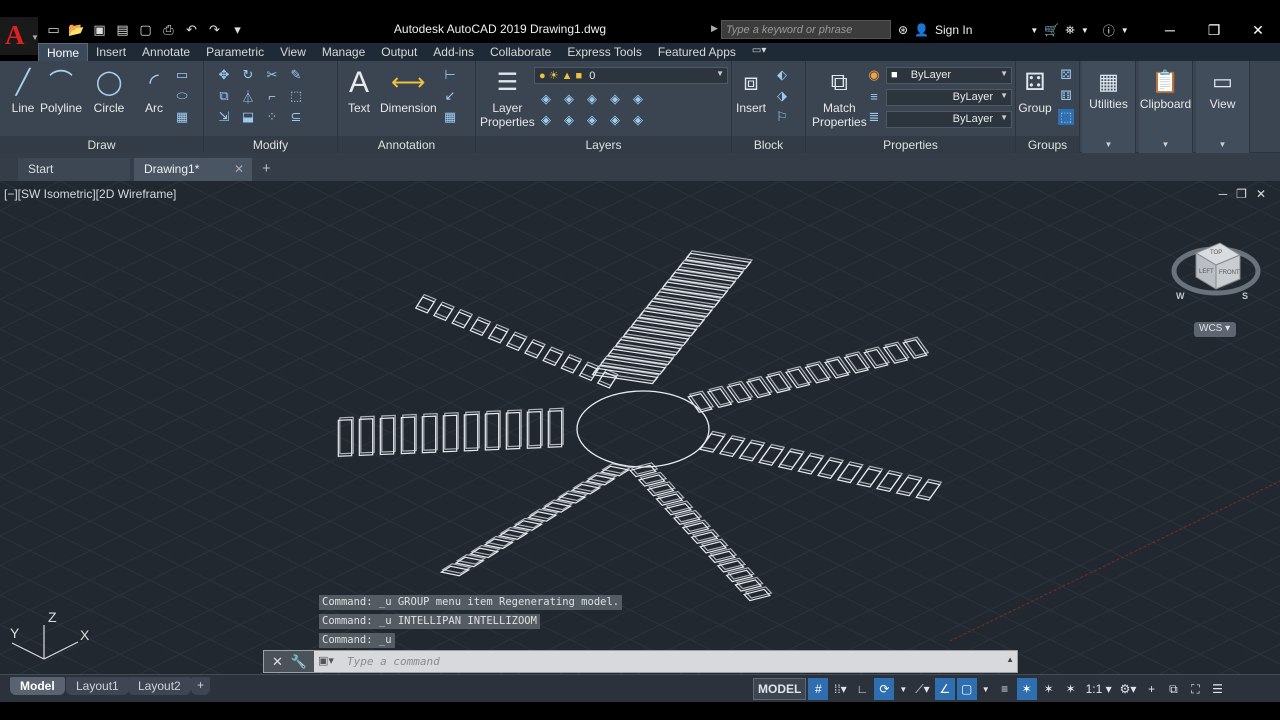  What do you see at coordinates (782, 117) in the screenshot?
I see `attribute-icon: ⚐` at bounding box center [782, 117].